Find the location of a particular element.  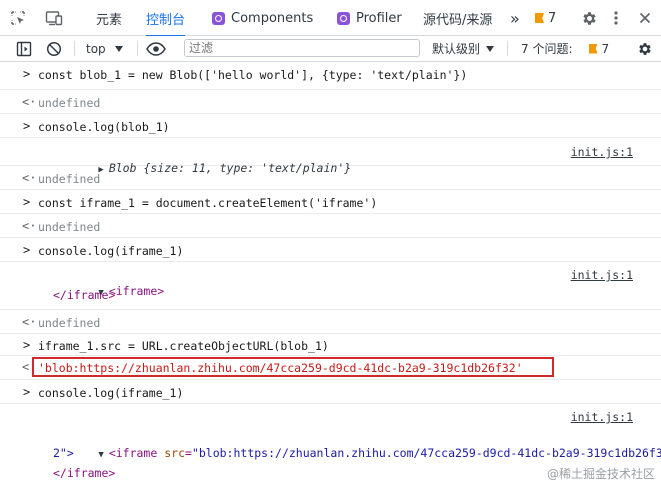

close-devtools-button is located at coordinates (645, 18).